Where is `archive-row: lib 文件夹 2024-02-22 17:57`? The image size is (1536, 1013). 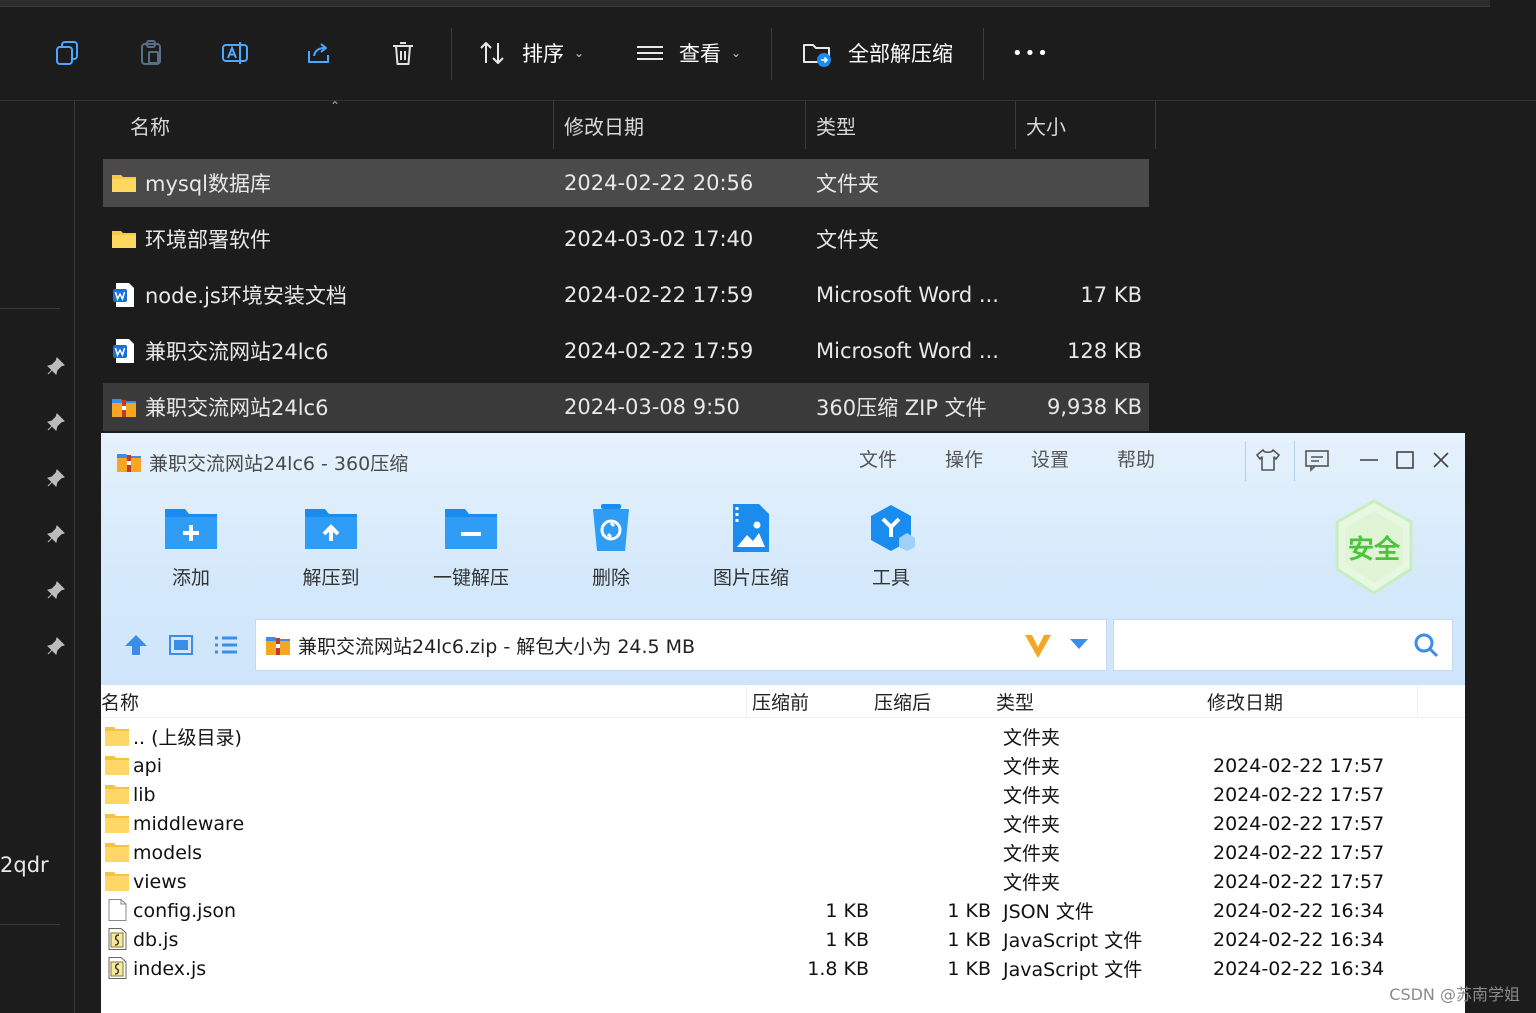 archive-row: lib 文件夹 2024-02-22 17:57 is located at coordinates (783, 794).